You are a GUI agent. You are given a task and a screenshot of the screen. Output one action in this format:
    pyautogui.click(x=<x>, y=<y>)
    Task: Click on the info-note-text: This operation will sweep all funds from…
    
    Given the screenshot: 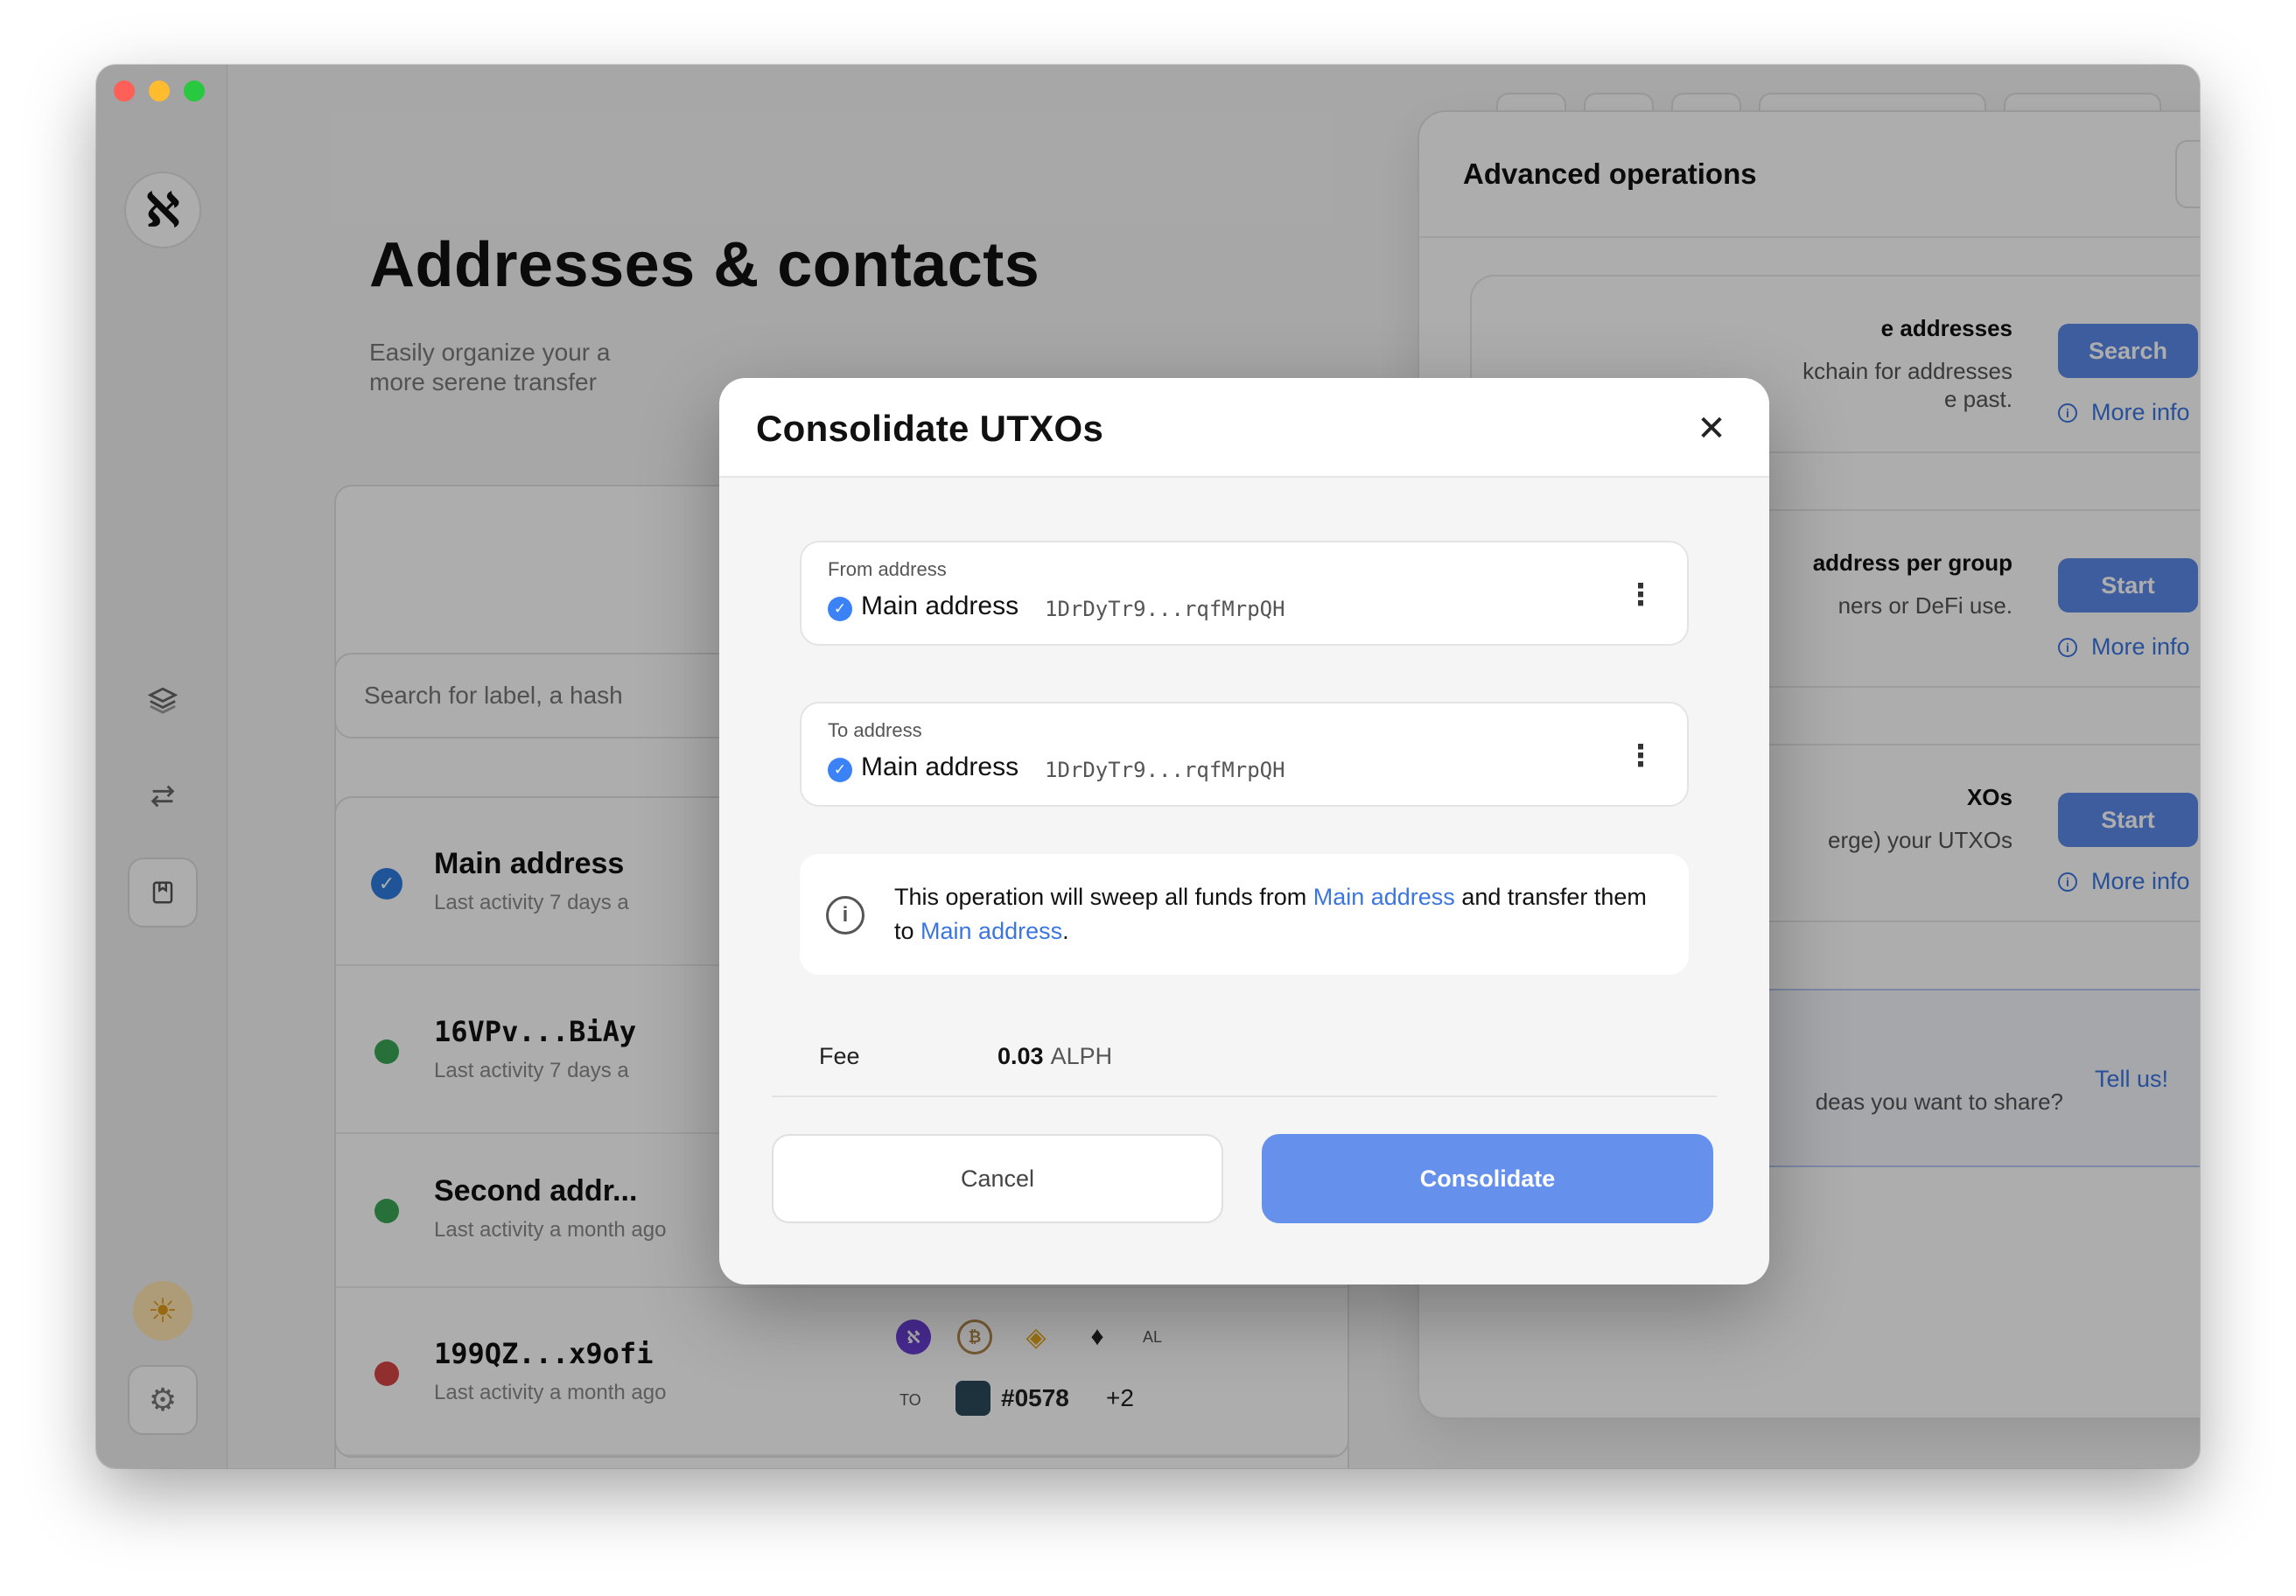 What is the action you would take?
    pyautogui.click(x=1279, y=914)
    